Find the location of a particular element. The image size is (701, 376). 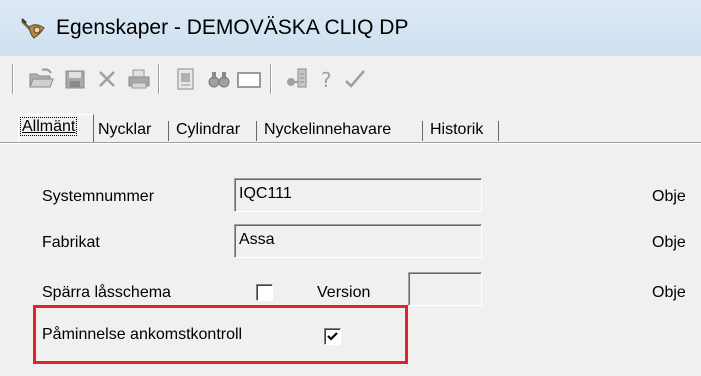

sparra-lasschema-checkbox is located at coordinates (264, 292).